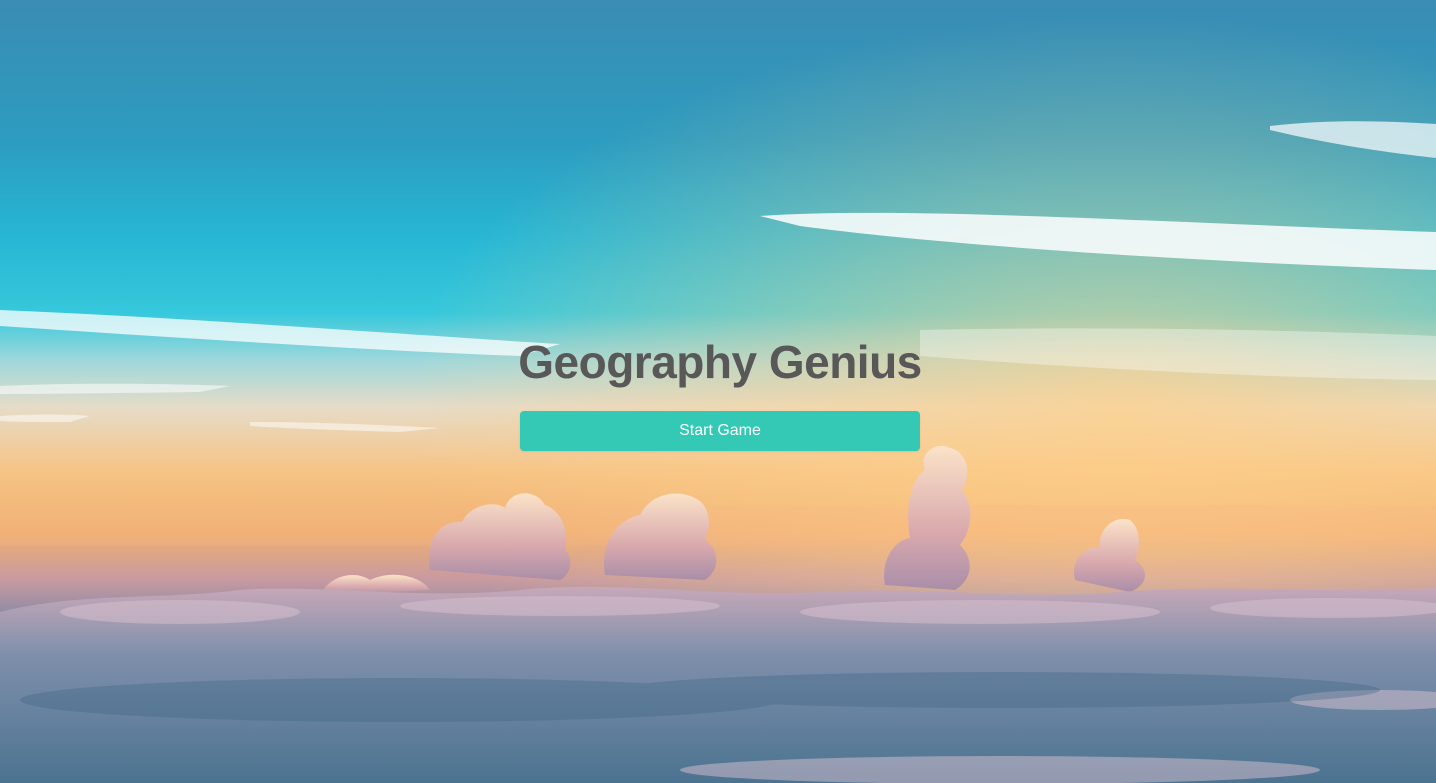  What do you see at coordinates (720, 391) in the screenshot?
I see `start-screen: Geography Genius Start Game` at bounding box center [720, 391].